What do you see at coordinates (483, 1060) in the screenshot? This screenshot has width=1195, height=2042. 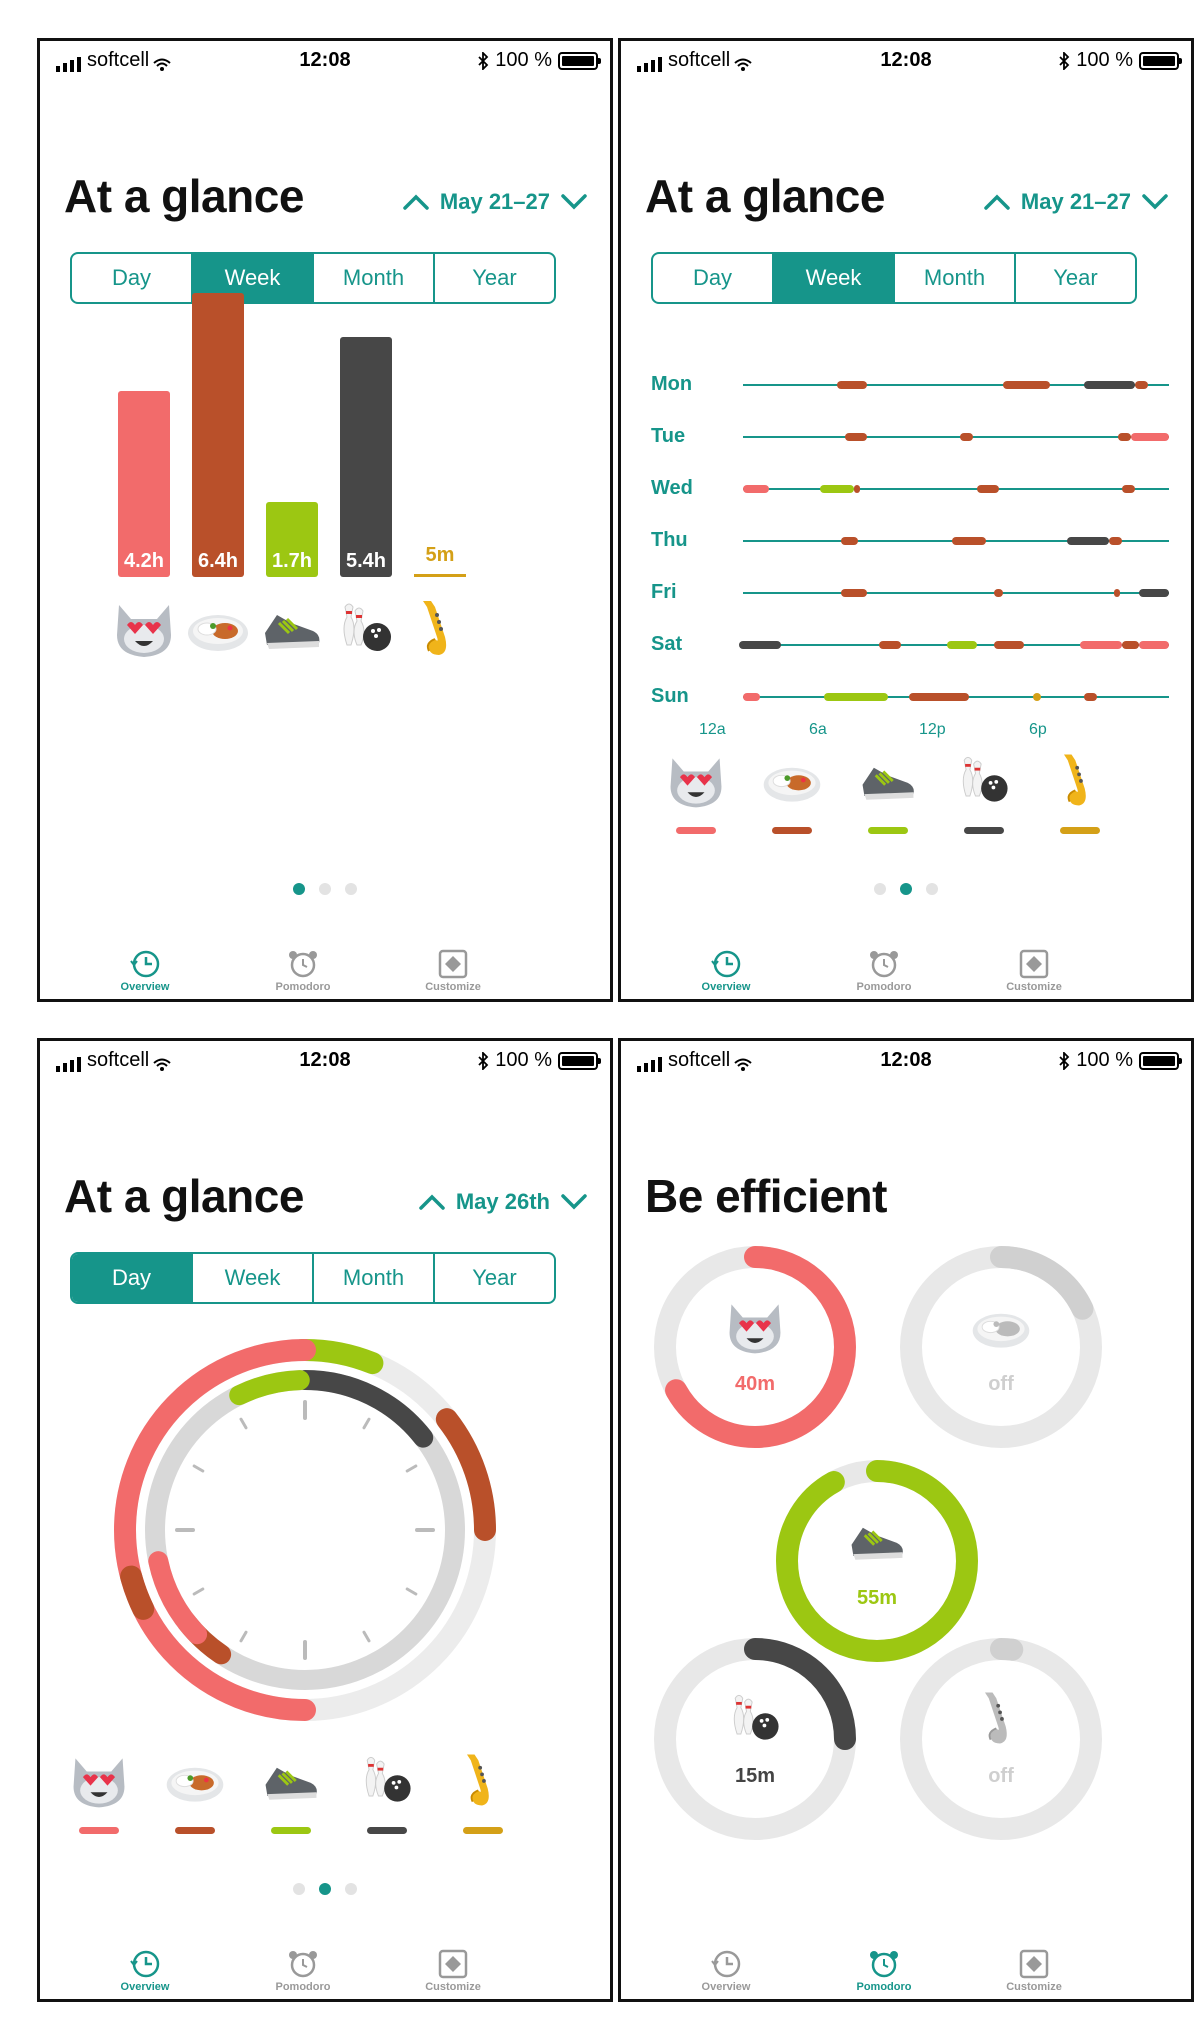 I see `bluetooth-icon` at bounding box center [483, 1060].